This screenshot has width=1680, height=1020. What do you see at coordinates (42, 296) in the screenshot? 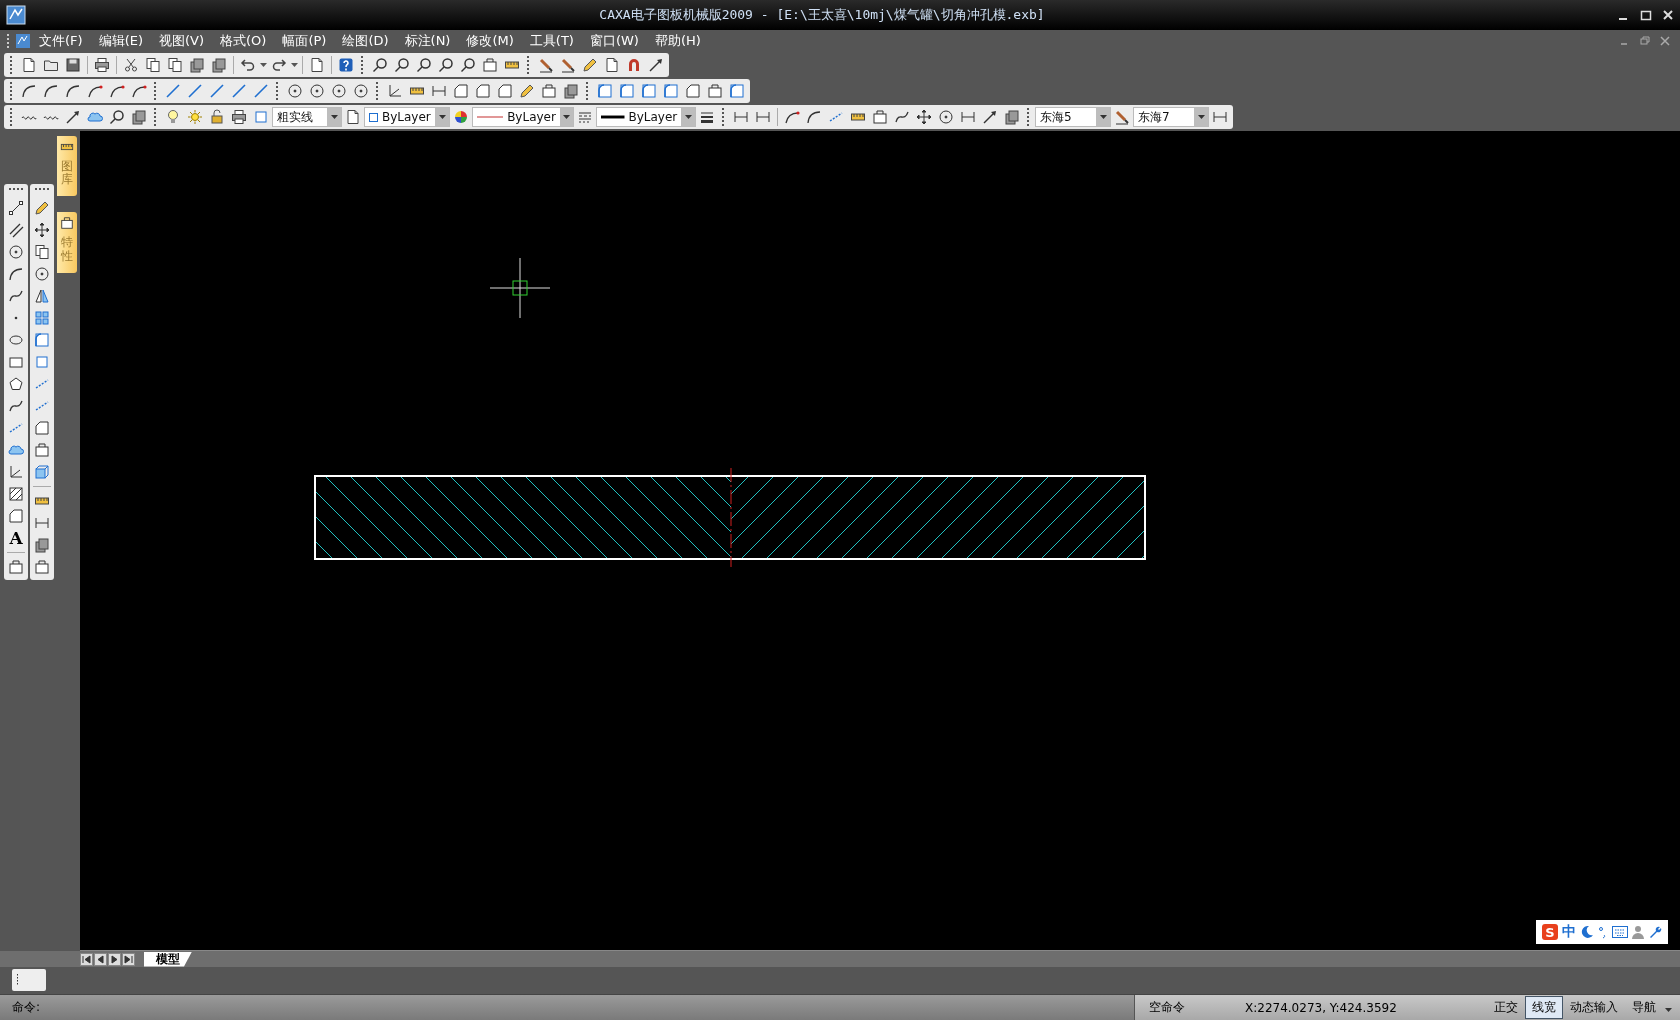
I see `mirror-icon` at bounding box center [42, 296].